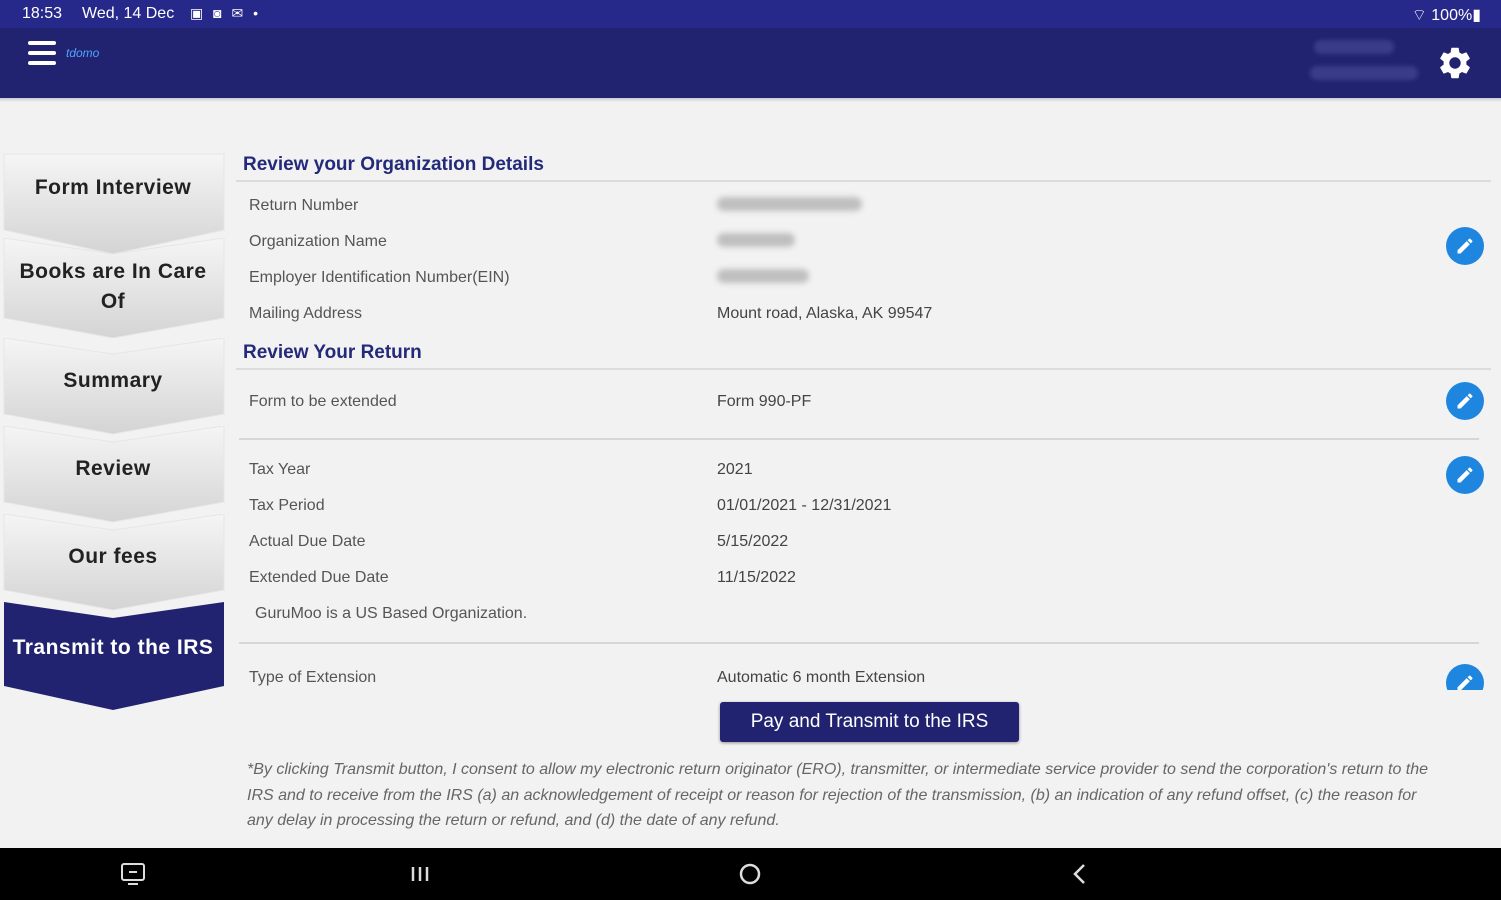  I want to click on status-date: Wed, 14 Dec, so click(128, 13).